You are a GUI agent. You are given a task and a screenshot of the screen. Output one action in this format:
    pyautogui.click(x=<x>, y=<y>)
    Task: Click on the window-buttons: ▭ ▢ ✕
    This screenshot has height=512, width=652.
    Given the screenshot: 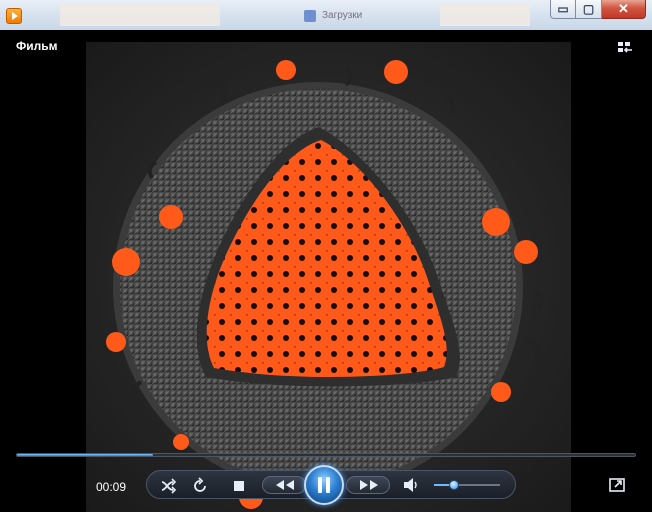 What is the action you would take?
    pyautogui.click(x=598, y=10)
    